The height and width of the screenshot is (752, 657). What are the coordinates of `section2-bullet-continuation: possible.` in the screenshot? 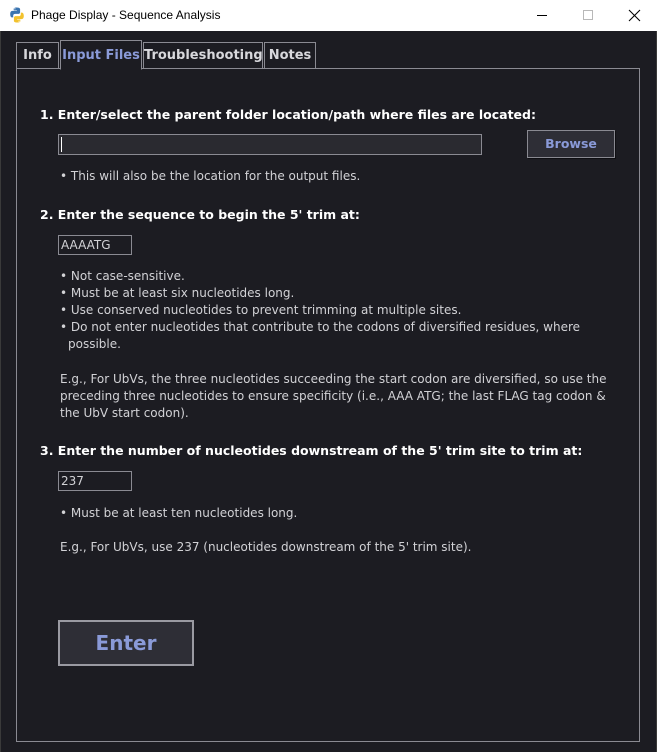 It's located at (94, 344).